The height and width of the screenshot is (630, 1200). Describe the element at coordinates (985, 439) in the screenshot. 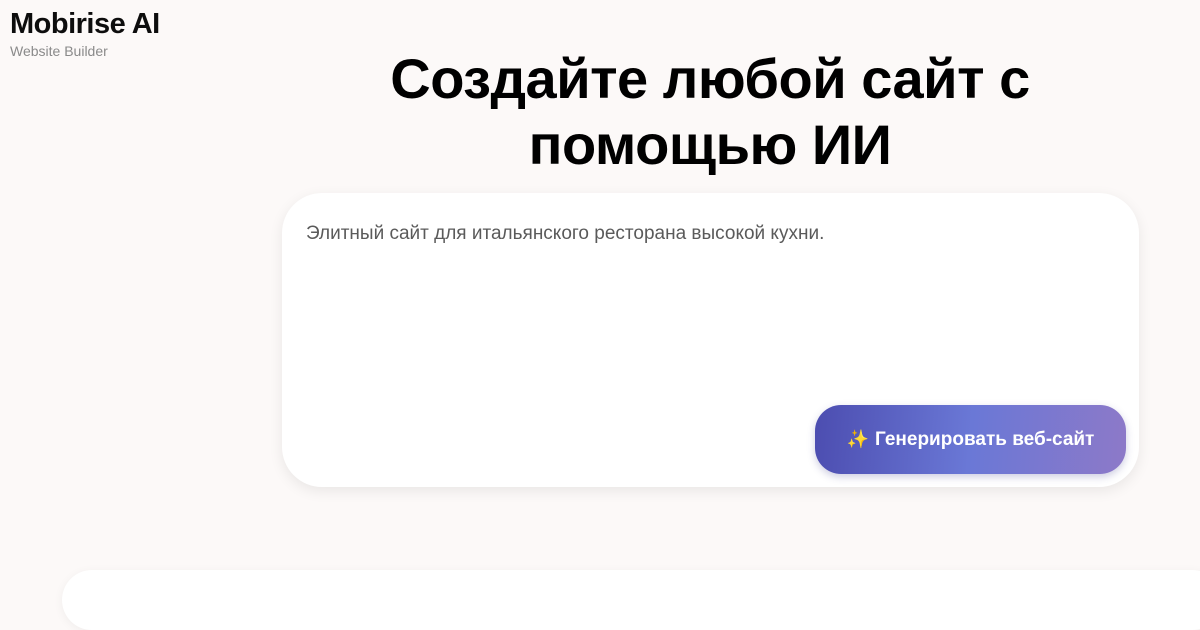

I see `generate-button-label: Генерировать веб-сайт` at that location.